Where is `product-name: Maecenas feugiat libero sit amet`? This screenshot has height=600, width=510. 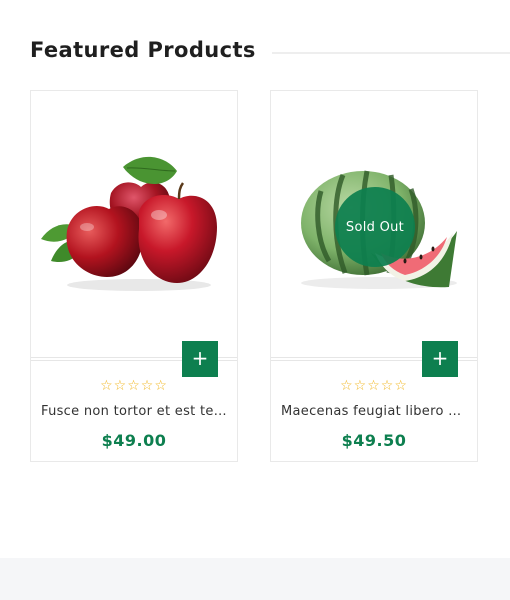 product-name: Maecenas feugiat libero sit amet is located at coordinates (374, 411).